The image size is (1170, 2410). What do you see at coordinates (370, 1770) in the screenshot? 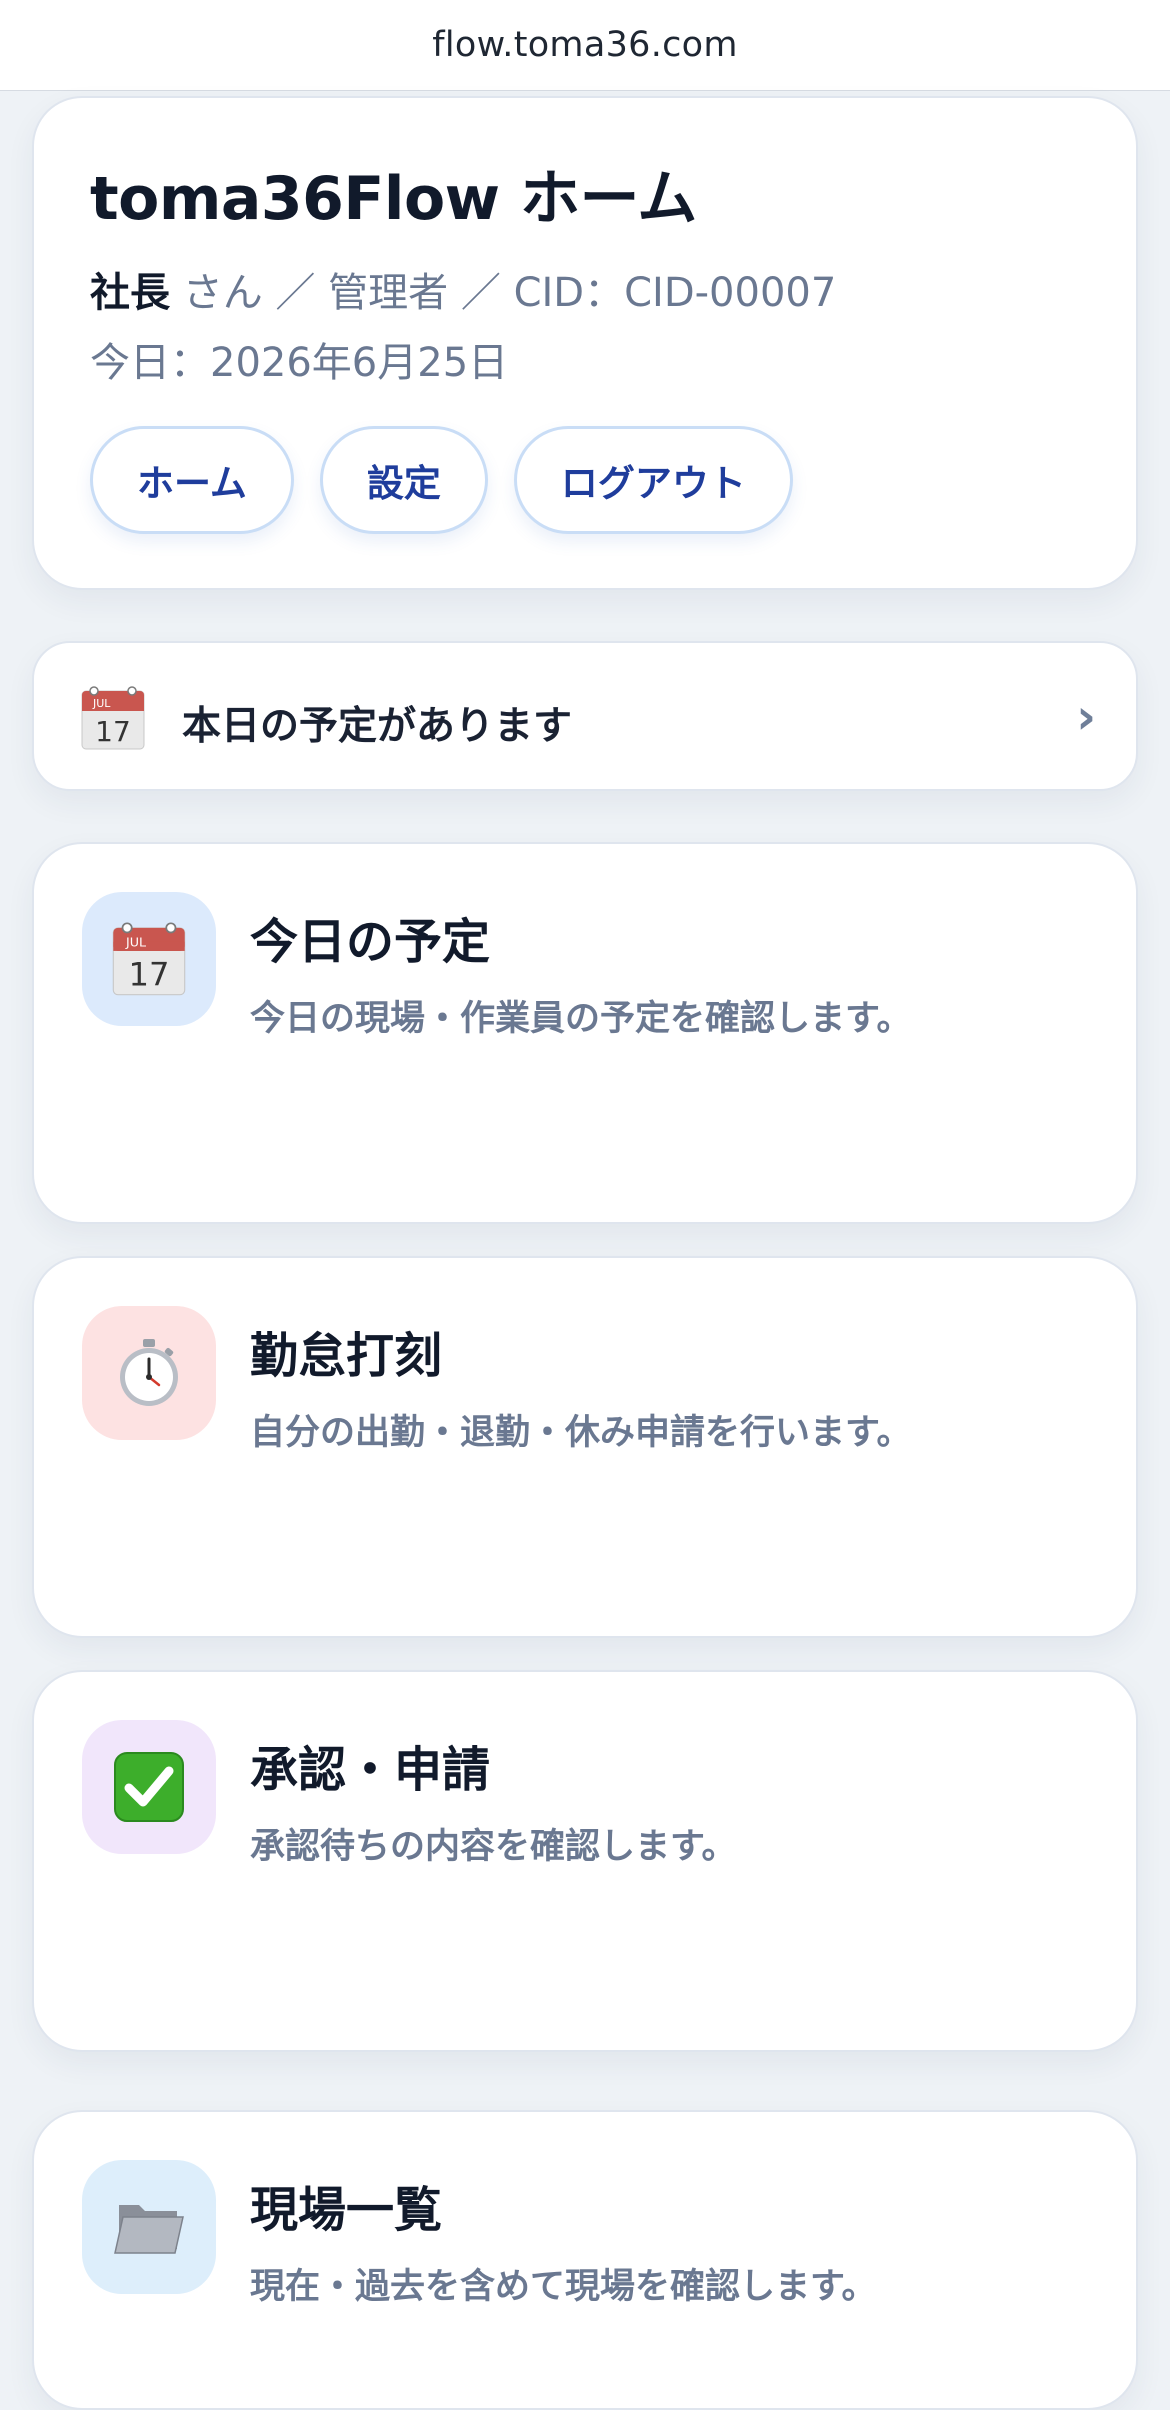
I see `feature-title: 承認・申請` at bounding box center [370, 1770].